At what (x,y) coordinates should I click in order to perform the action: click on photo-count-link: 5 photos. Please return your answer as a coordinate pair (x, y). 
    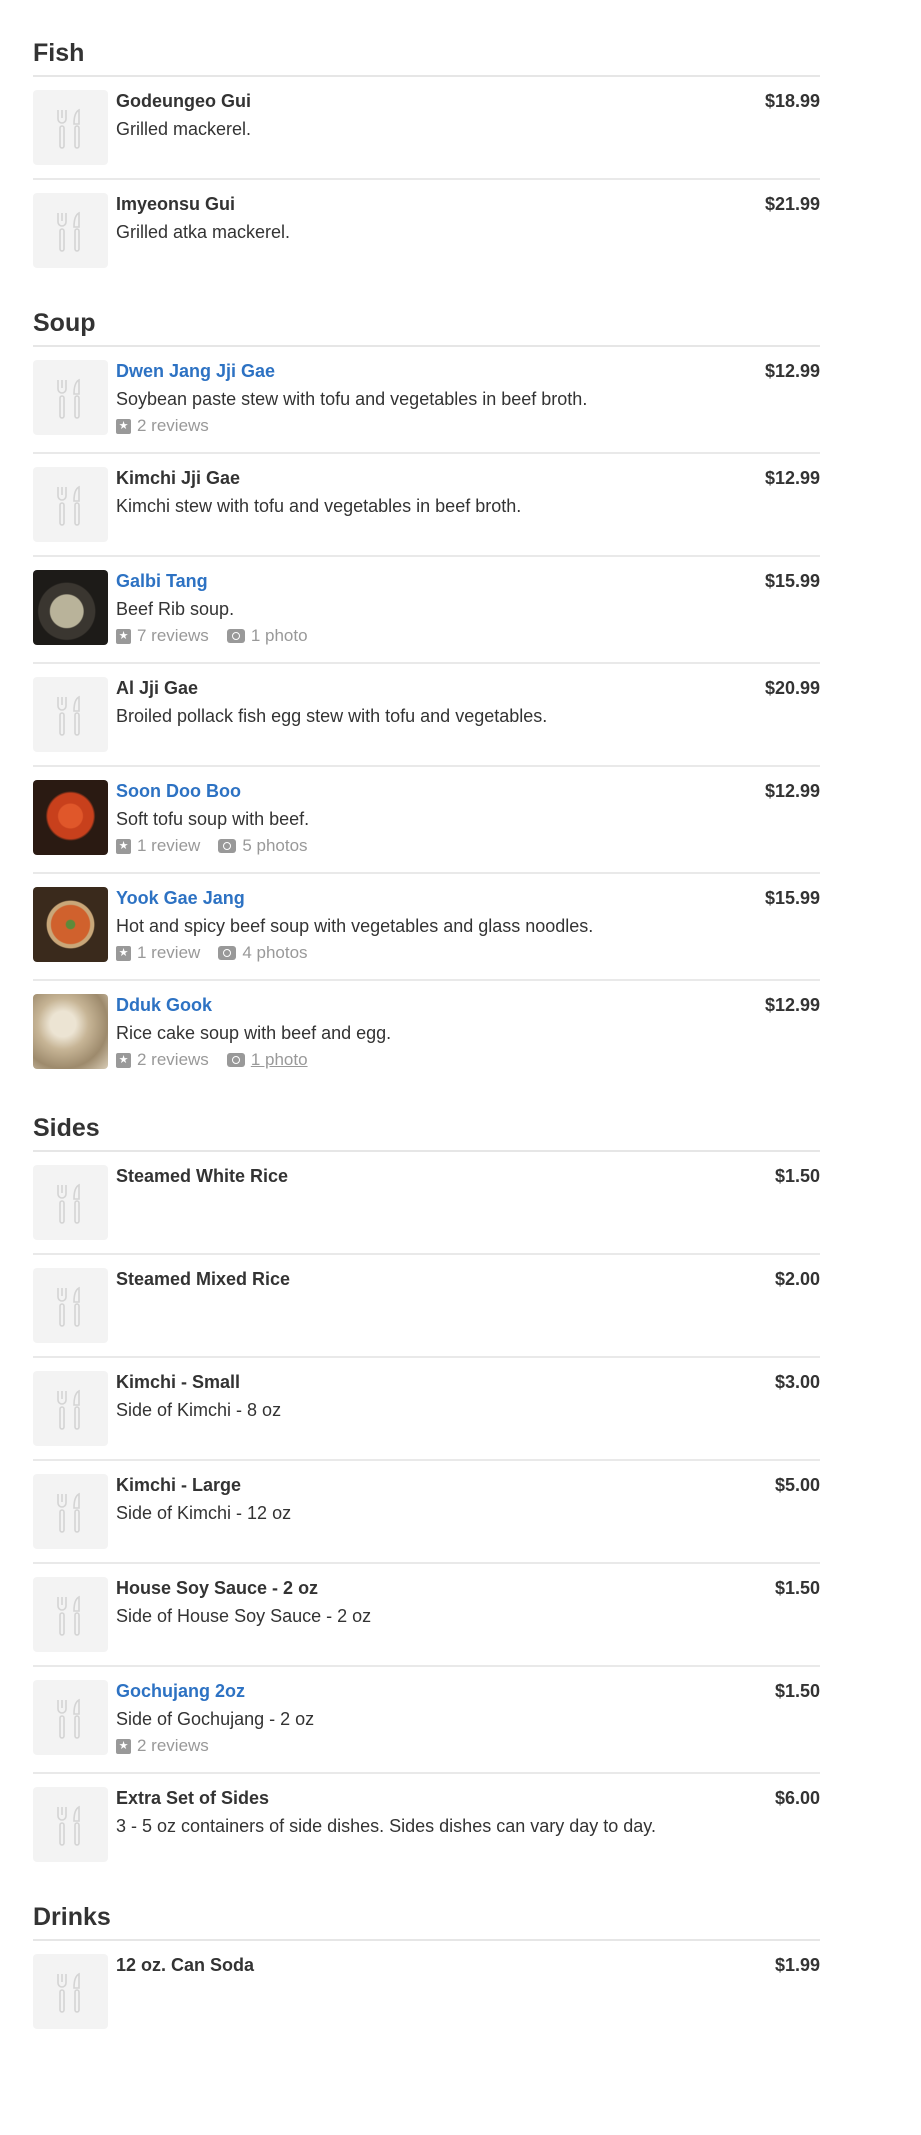
    Looking at the image, I should click on (274, 846).